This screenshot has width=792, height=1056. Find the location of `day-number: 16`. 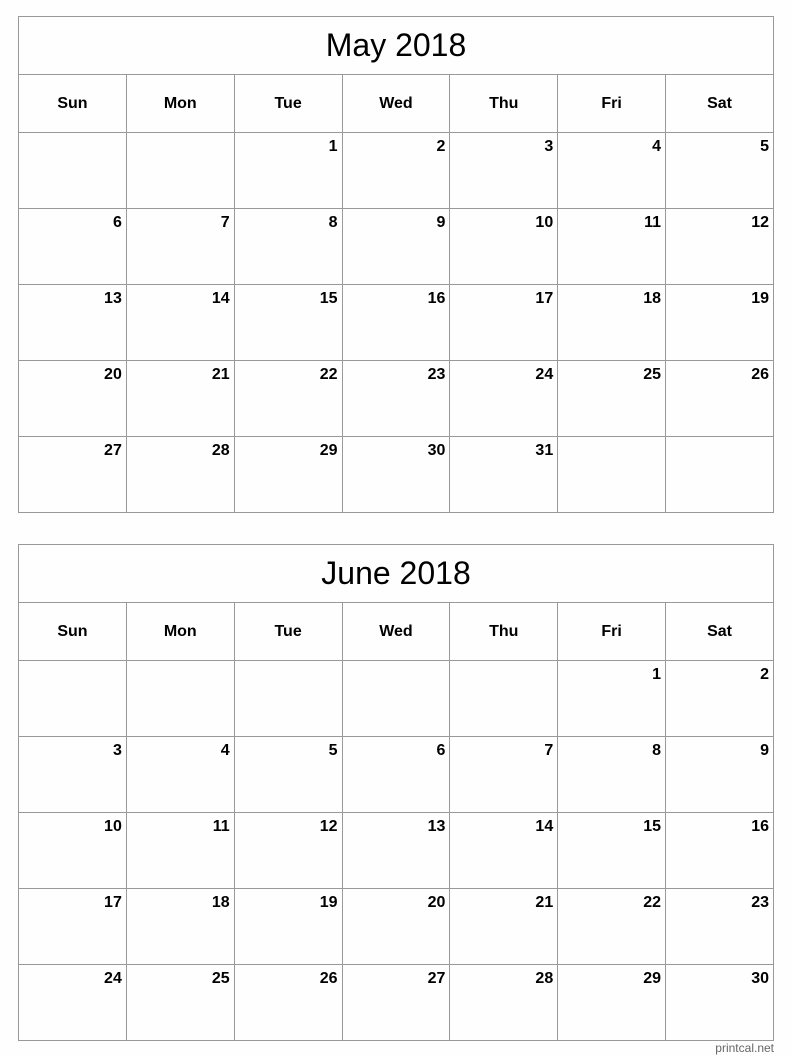

day-number: 16 is located at coordinates (760, 826).